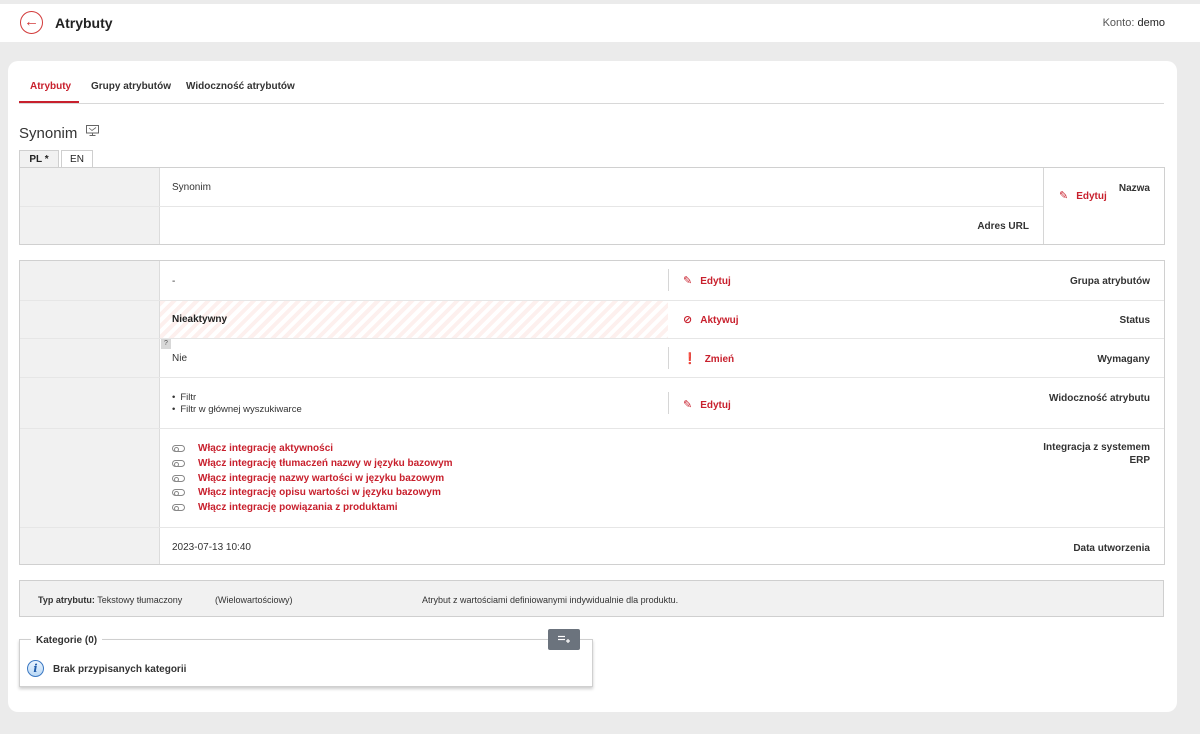  What do you see at coordinates (306, 639) in the screenshot?
I see `categories-top-border` at bounding box center [306, 639].